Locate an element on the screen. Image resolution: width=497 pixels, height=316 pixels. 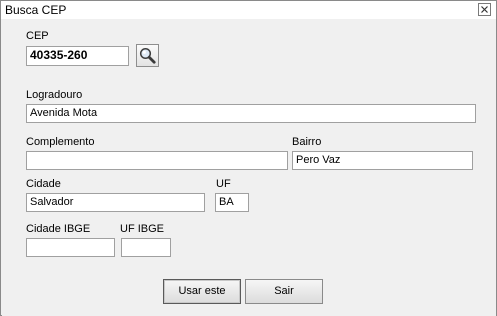
cep-input: 40335-260 is located at coordinates (77, 56).